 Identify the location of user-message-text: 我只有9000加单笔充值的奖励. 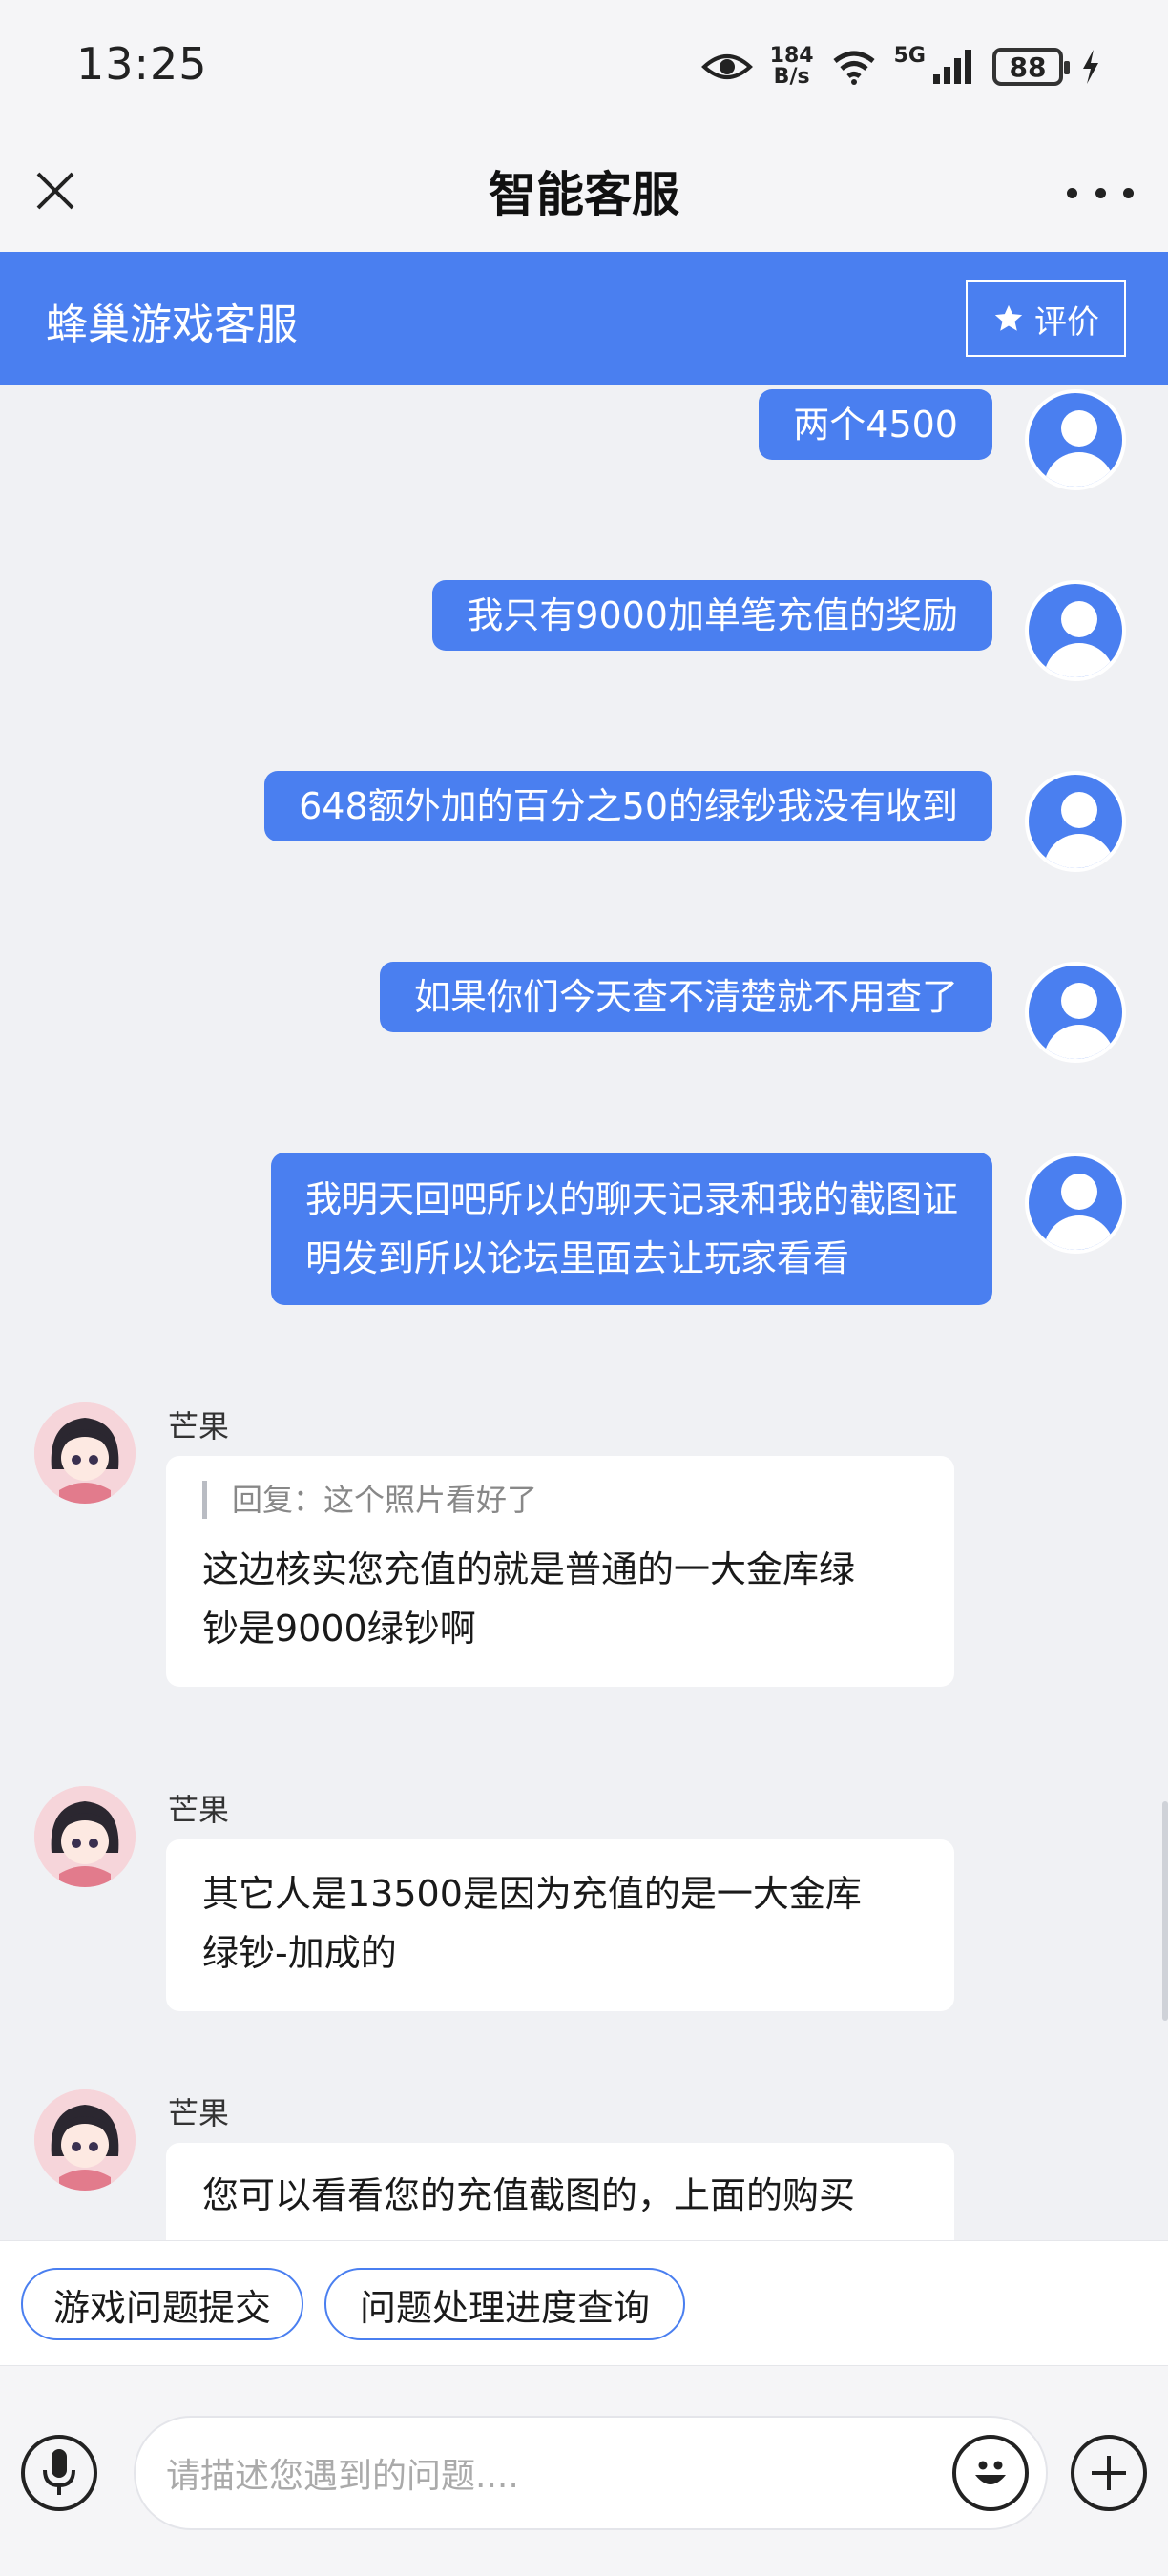
(712, 615).